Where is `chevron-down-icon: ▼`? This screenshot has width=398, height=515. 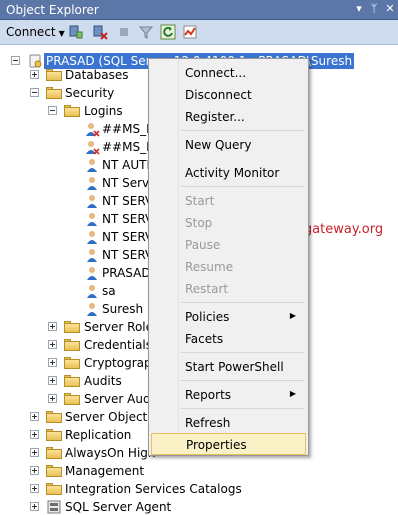 chevron-down-icon: ▼ is located at coordinates (61, 33).